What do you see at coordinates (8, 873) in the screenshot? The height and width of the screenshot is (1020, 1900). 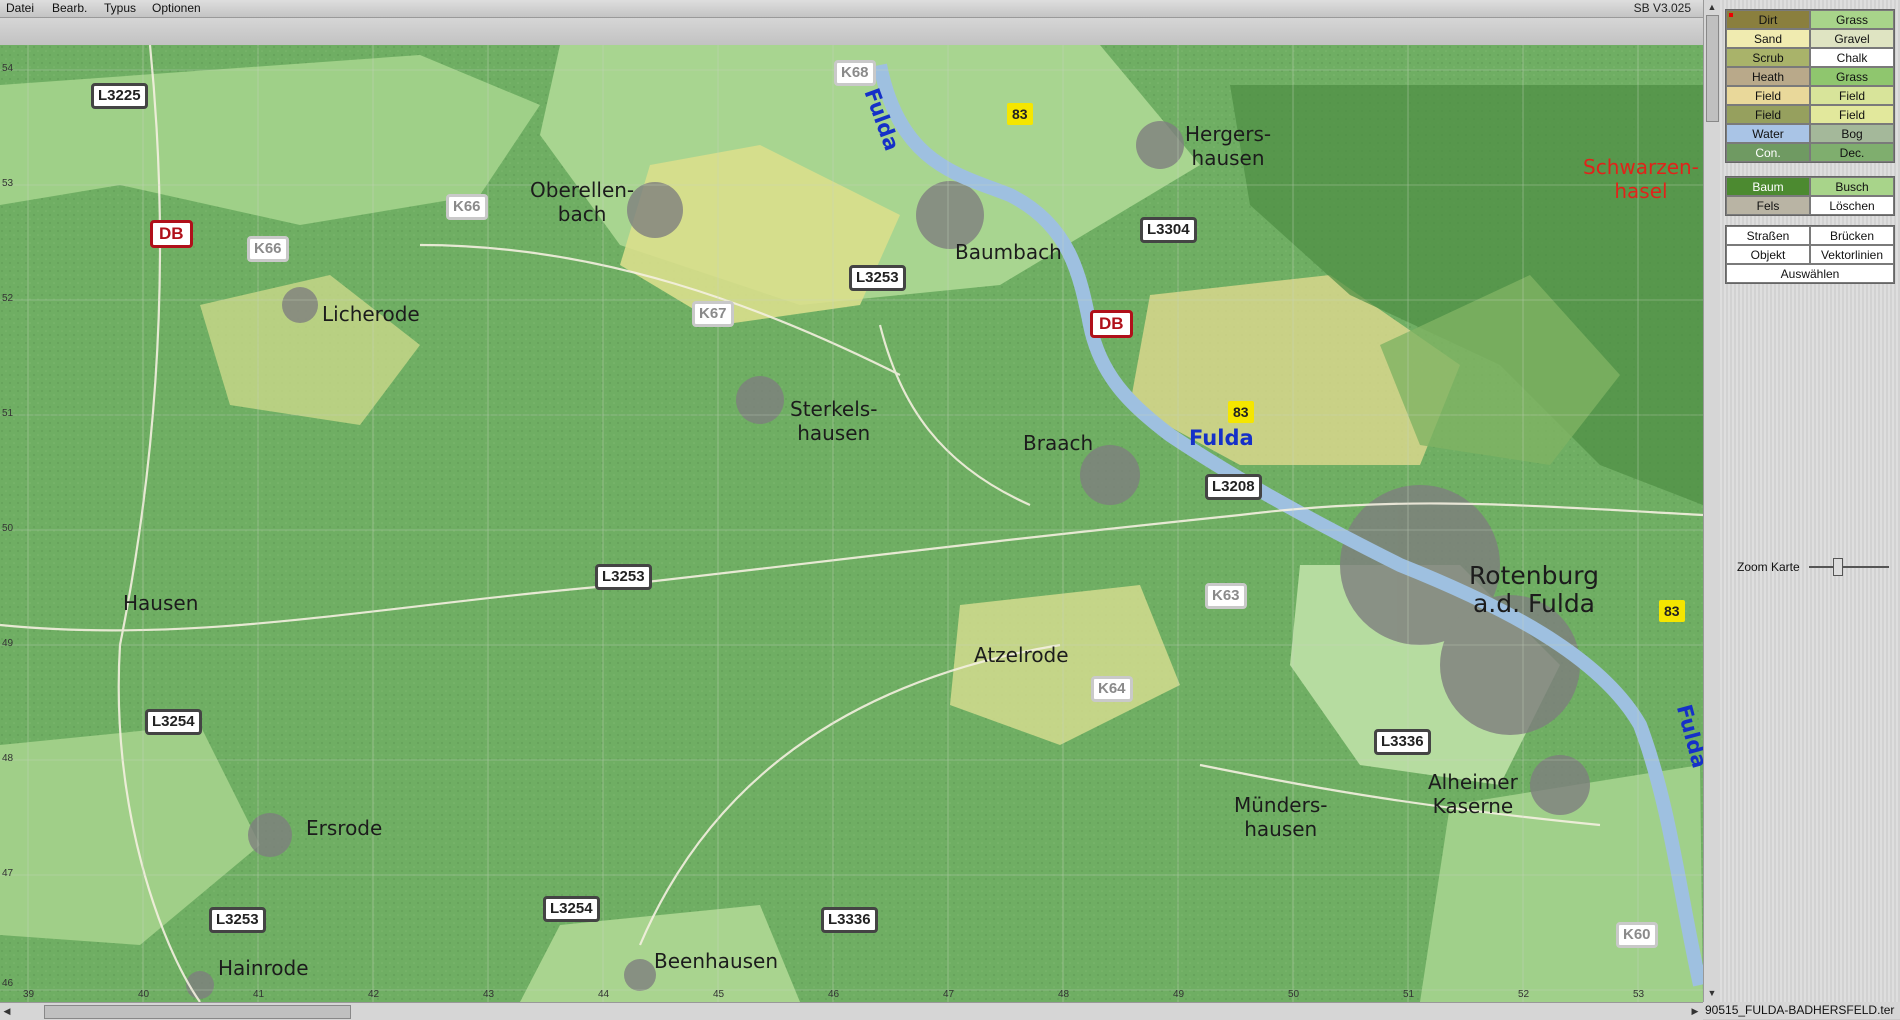 I see `grid-label-left: 47` at bounding box center [8, 873].